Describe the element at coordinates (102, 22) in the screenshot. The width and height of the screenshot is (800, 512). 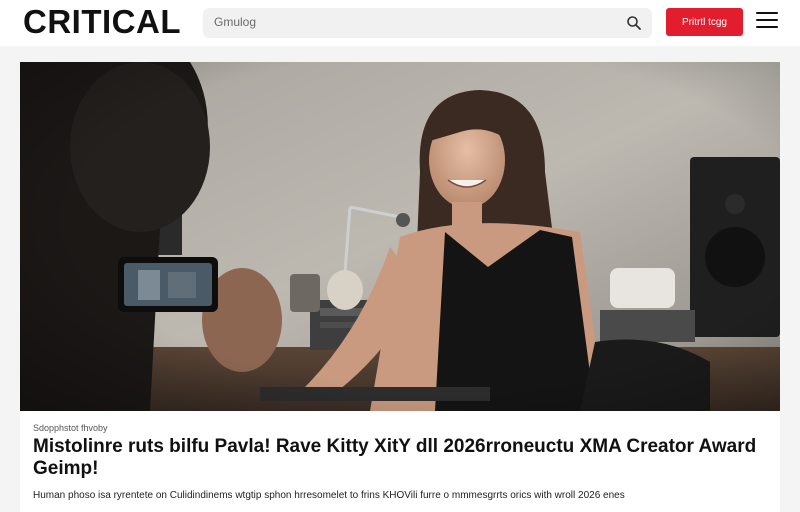
I see `site-logo: CRITICAL` at that location.